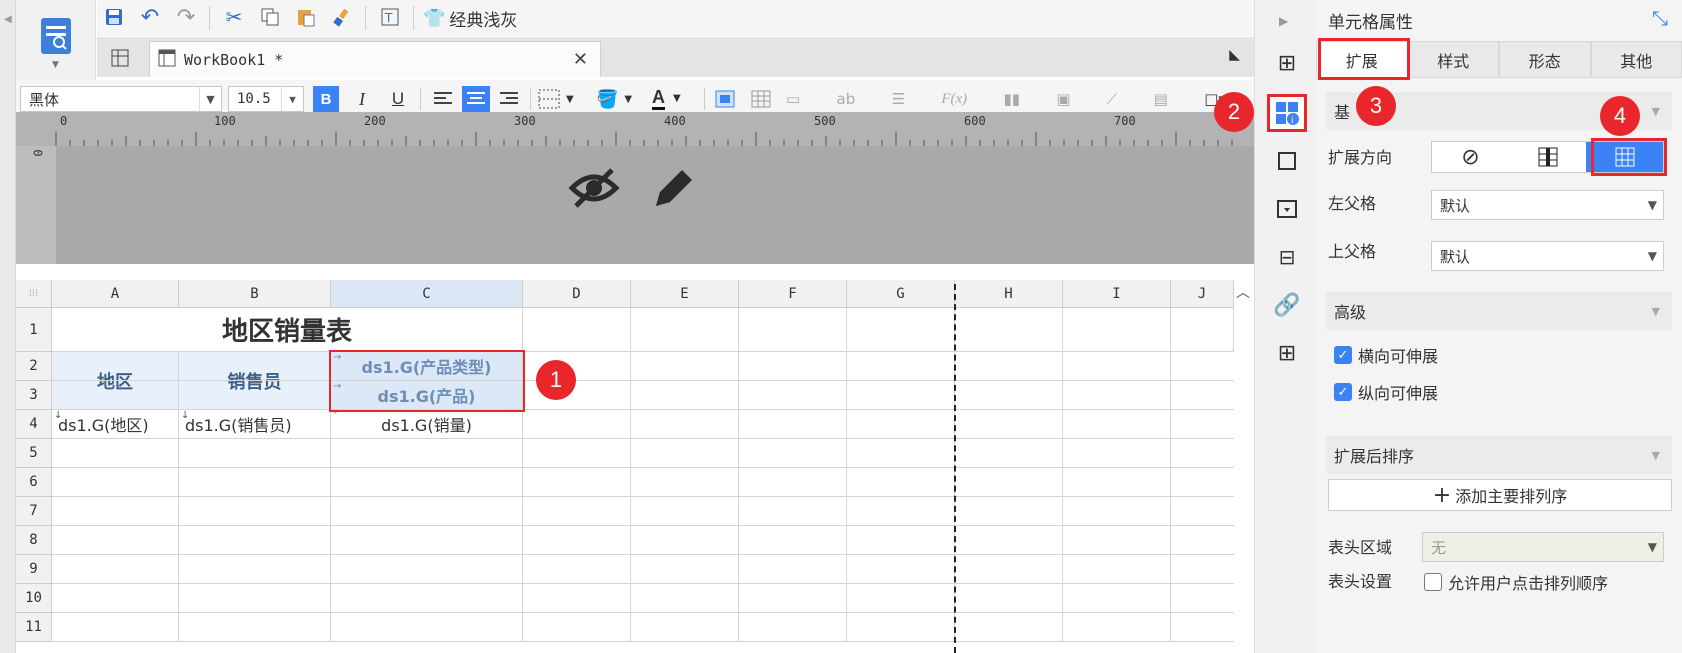 The width and height of the screenshot is (1682, 653). What do you see at coordinates (34, 540) in the screenshot?
I see `row-header: 8` at bounding box center [34, 540].